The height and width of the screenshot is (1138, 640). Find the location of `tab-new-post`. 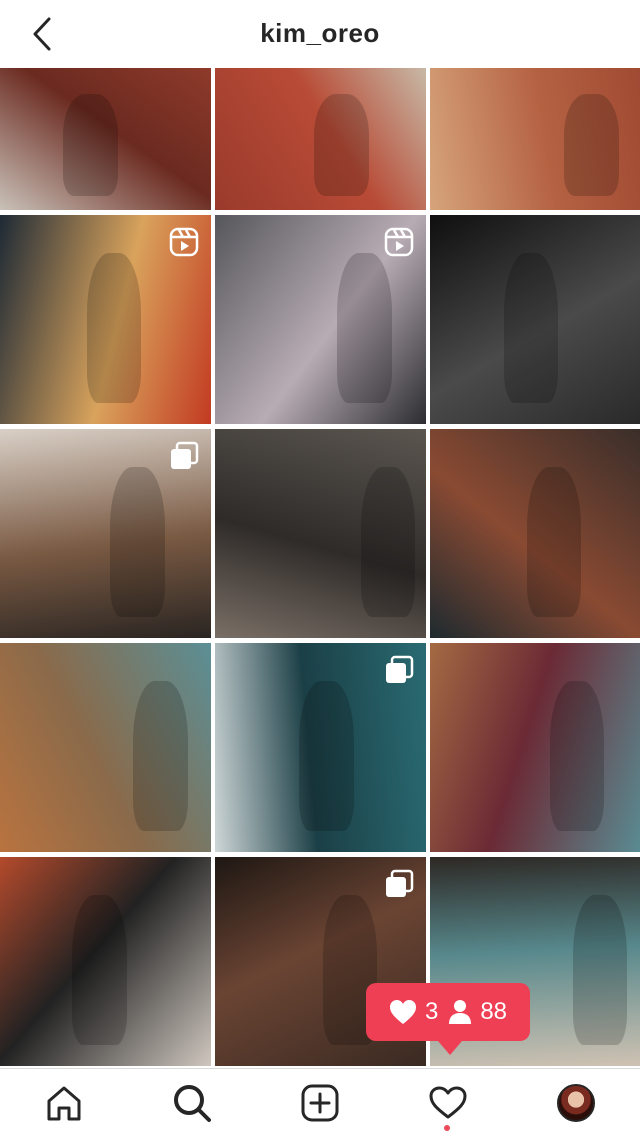

tab-new-post is located at coordinates (320, 1103).